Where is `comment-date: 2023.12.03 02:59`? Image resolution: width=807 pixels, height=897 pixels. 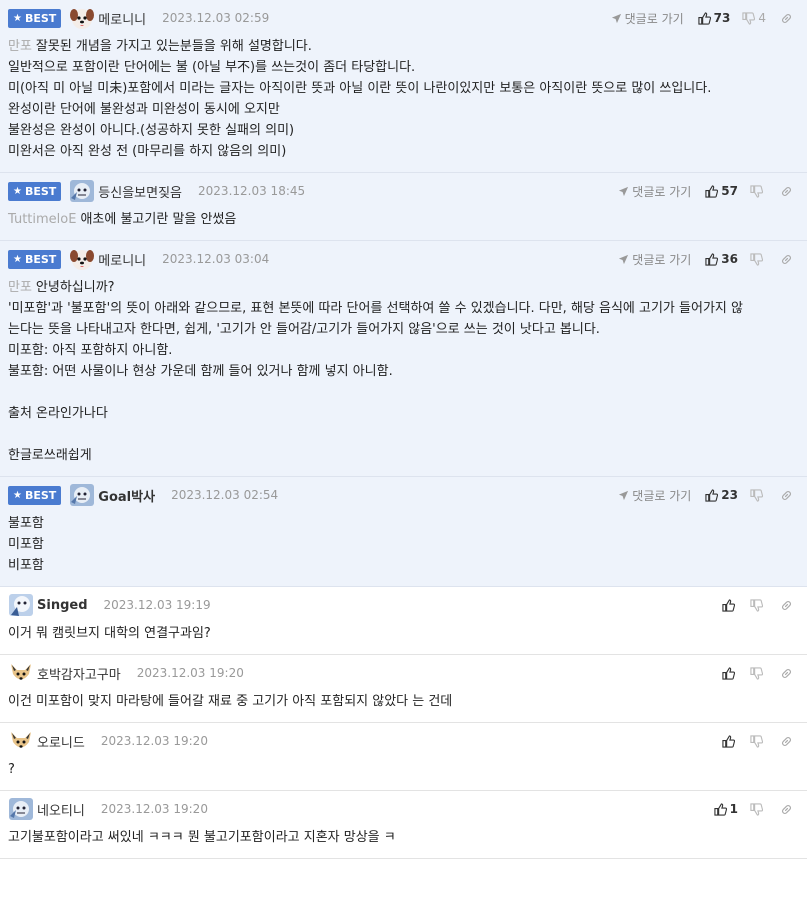
comment-date: 2023.12.03 02:59 is located at coordinates (216, 18).